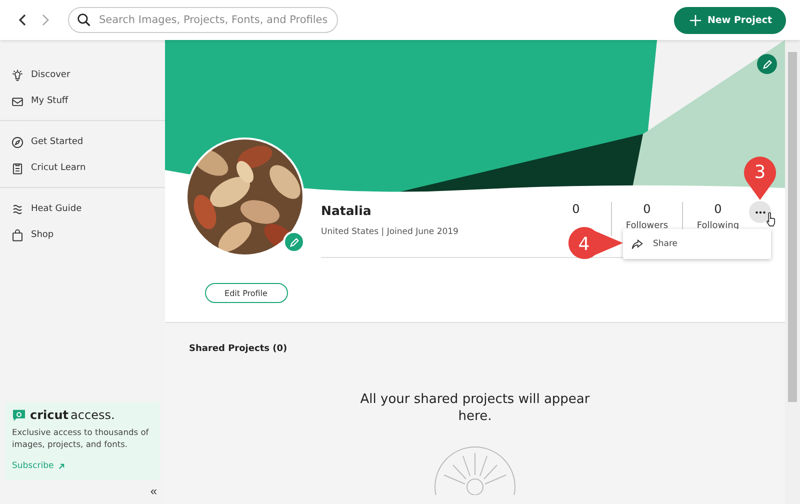 The image size is (800, 504). What do you see at coordinates (17, 142) in the screenshot?
I see `compass-icon` at bounding box center [17, 142].